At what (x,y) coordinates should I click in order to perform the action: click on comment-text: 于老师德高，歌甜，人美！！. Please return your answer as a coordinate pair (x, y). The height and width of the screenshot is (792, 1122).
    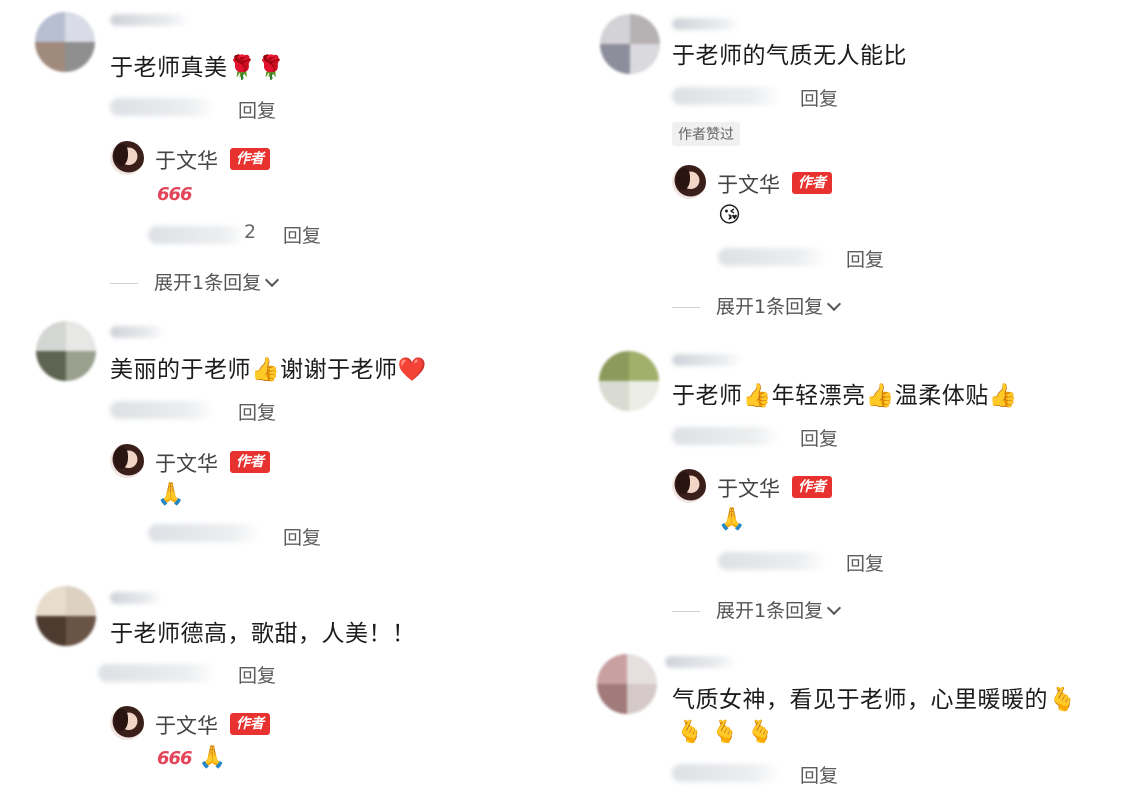
    Looking at the image, I should click on (263, 634).